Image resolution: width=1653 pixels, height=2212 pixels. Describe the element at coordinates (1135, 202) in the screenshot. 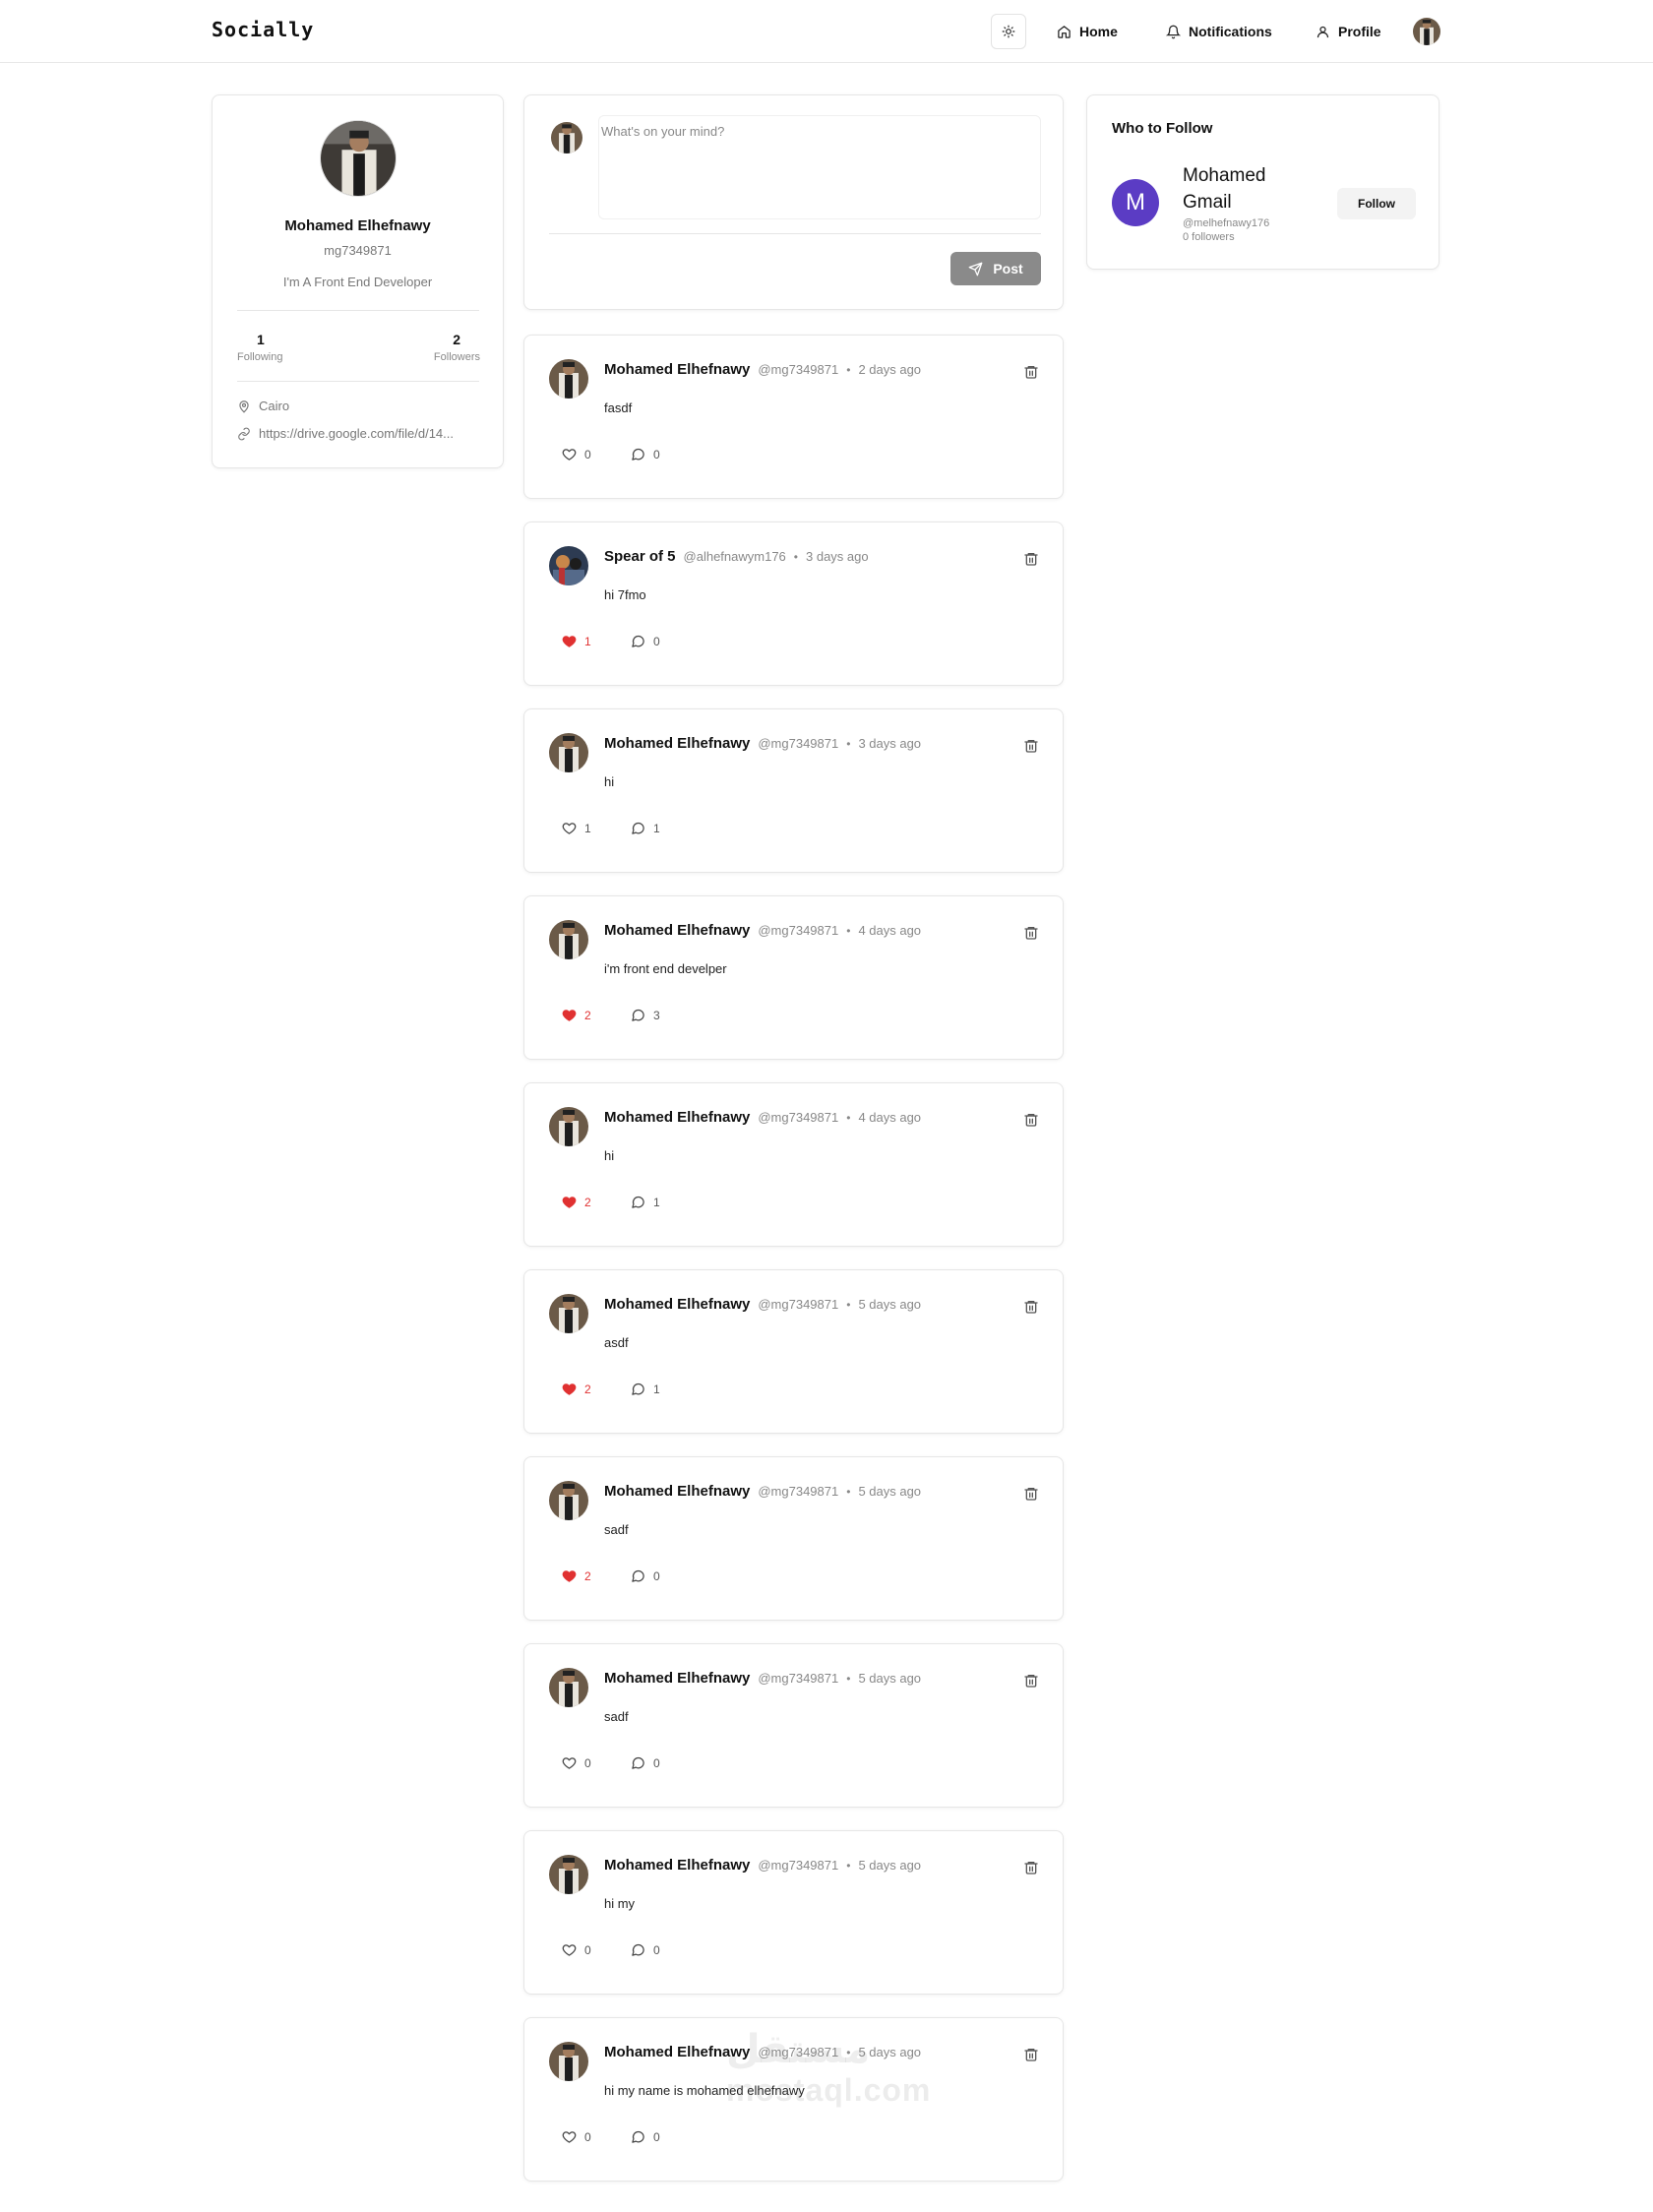

I see `suggested-user-avatar: M` at that location.